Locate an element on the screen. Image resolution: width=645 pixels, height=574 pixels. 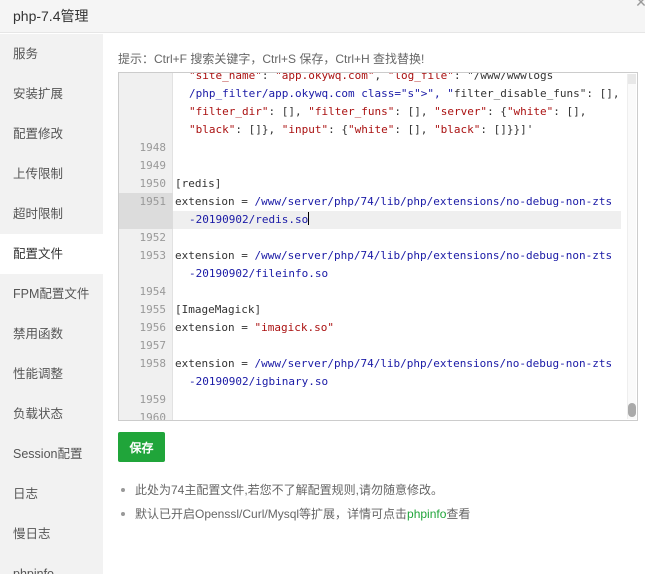
editor-line: 1950 [redis] is located at coordinates (378, 184).